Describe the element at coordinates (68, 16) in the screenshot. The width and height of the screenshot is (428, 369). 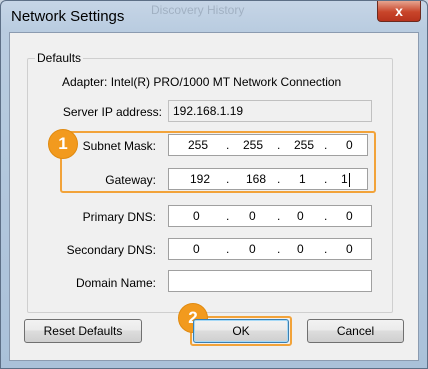
I see `window-title: Network Settings` at that location.